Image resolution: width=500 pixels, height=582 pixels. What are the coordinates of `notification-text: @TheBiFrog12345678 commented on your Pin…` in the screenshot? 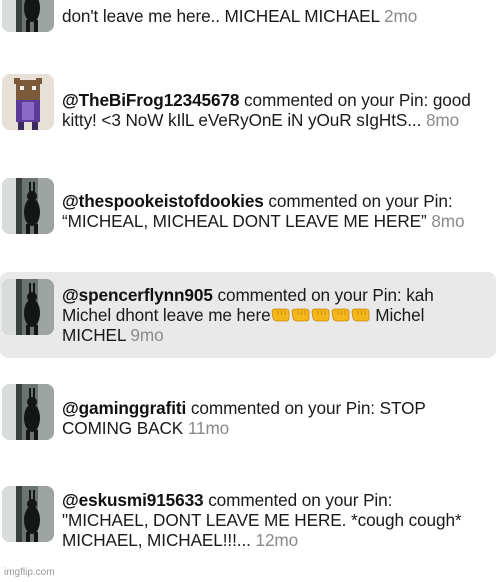 It's located at (272, 110).